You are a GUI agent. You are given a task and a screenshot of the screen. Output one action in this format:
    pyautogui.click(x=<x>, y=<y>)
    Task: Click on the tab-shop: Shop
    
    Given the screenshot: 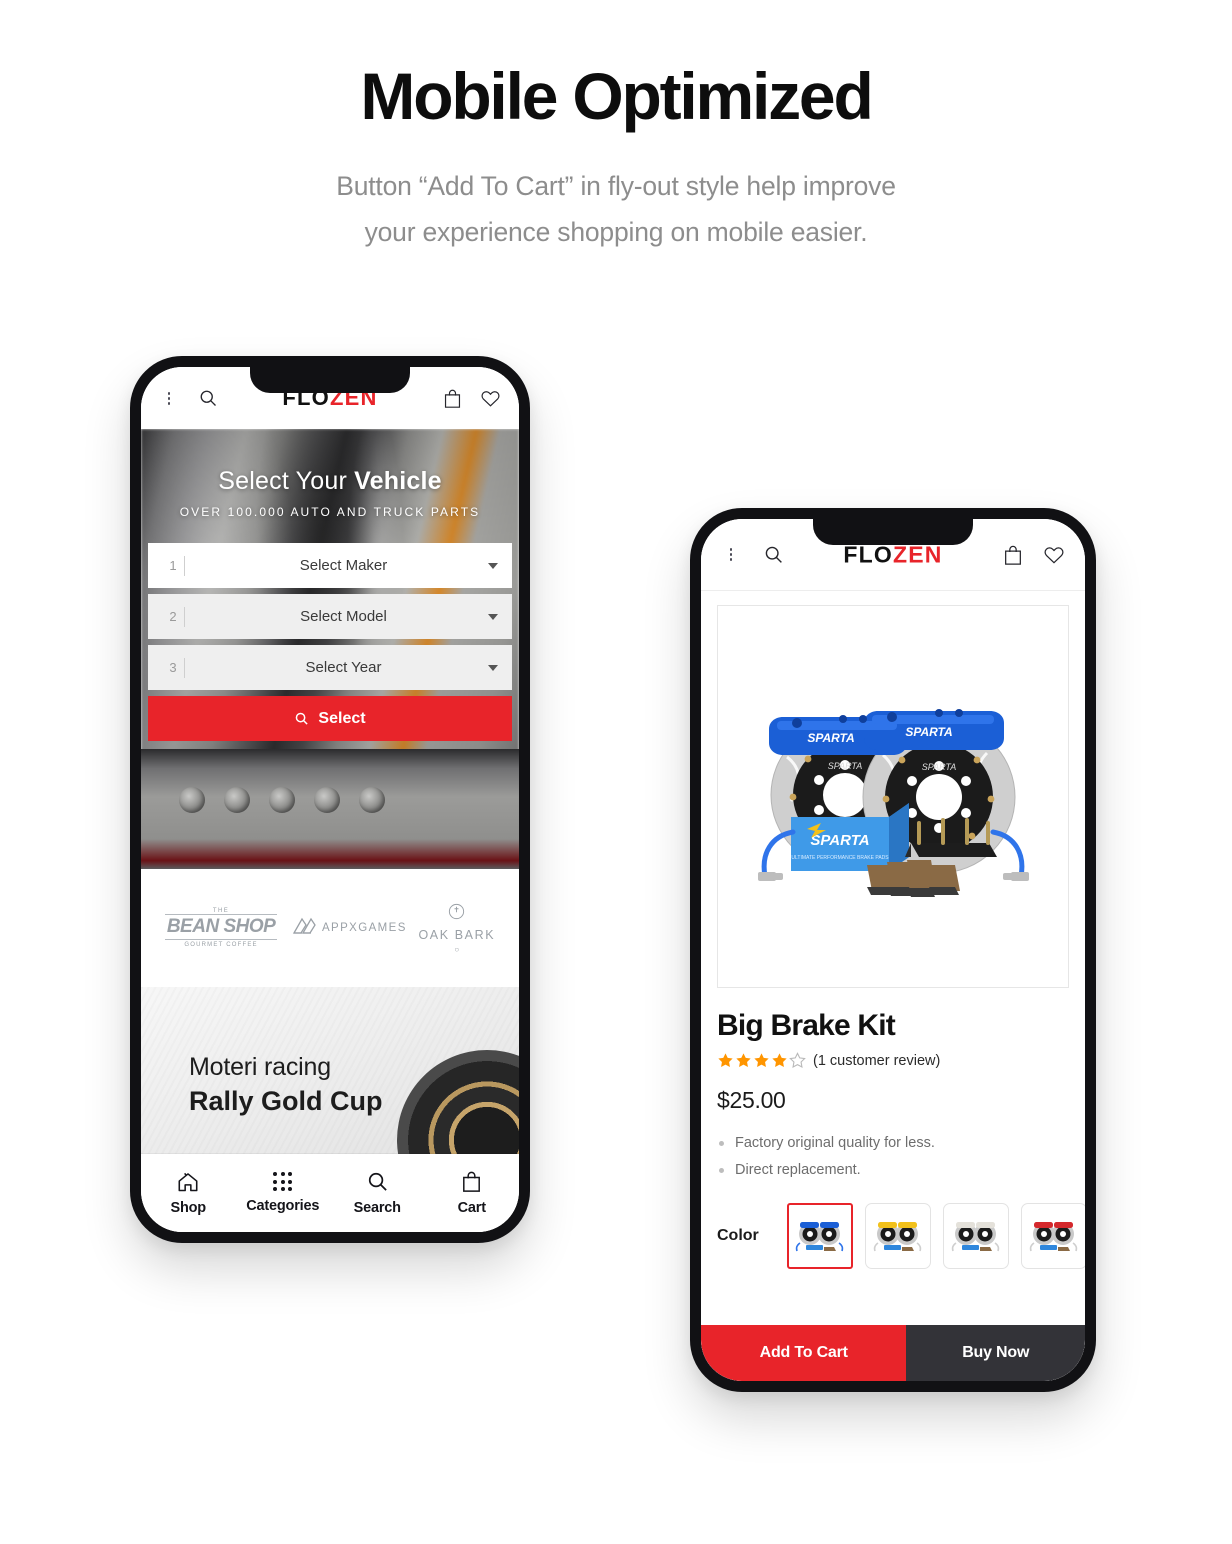 What is the action you would take?
    pyautogui.click(x=188, y=1193)
    